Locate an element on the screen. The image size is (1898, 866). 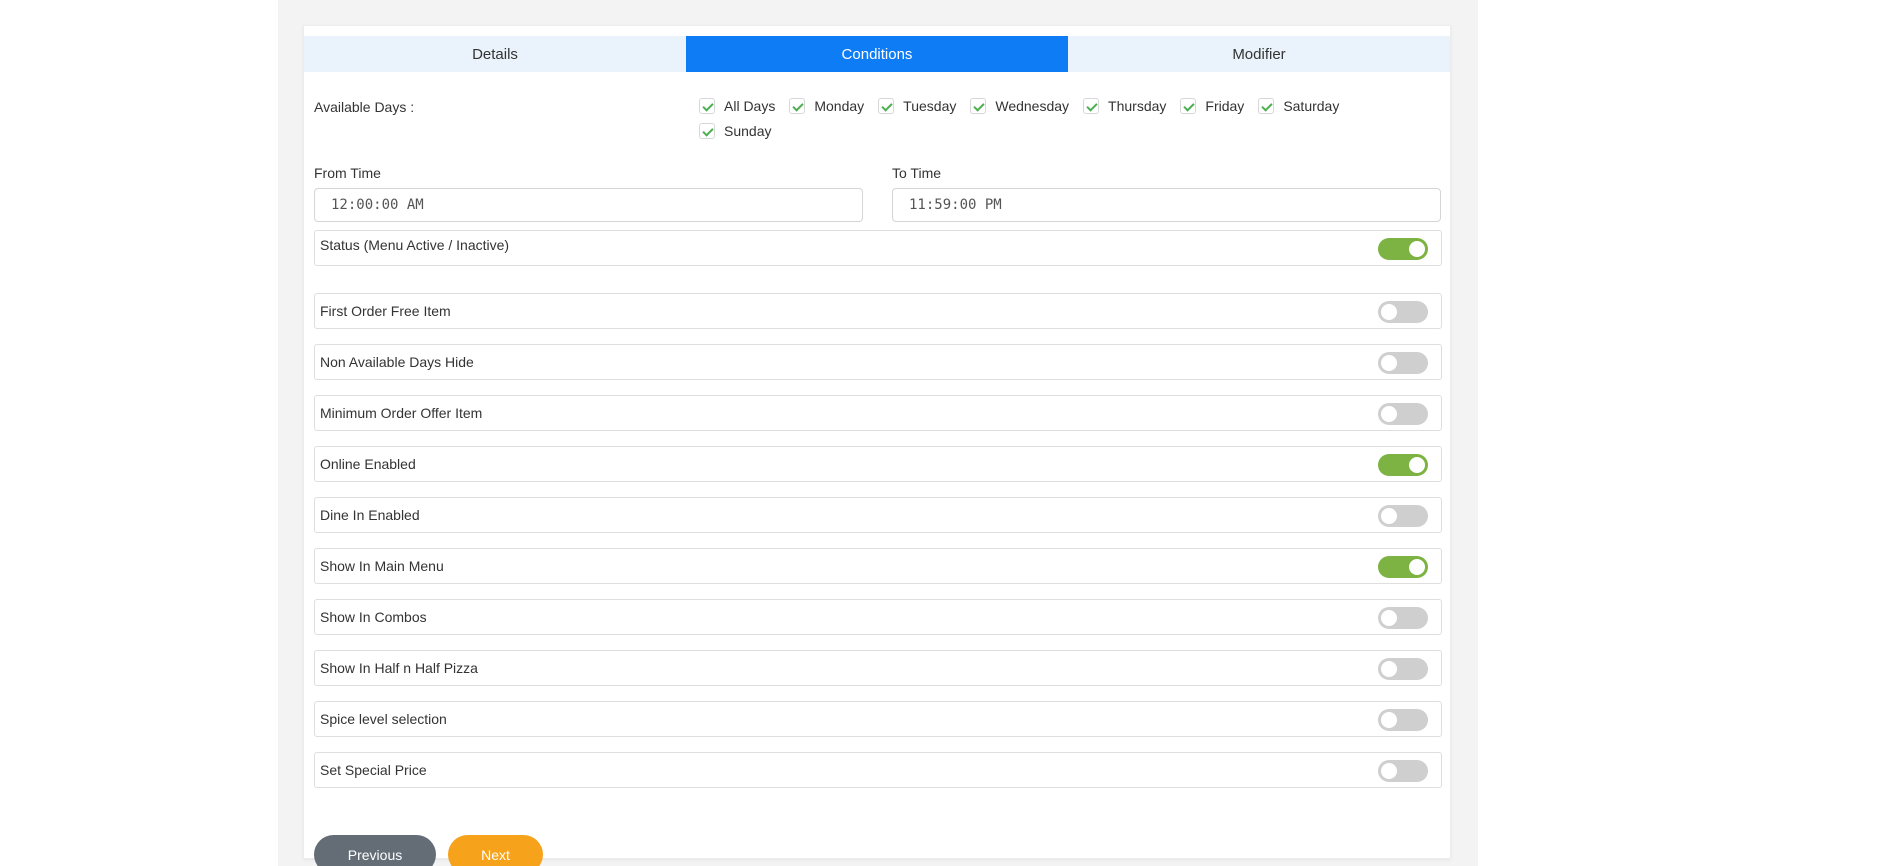
minimum-order-offer-item-toggle is located at coordinates (1403, 414).